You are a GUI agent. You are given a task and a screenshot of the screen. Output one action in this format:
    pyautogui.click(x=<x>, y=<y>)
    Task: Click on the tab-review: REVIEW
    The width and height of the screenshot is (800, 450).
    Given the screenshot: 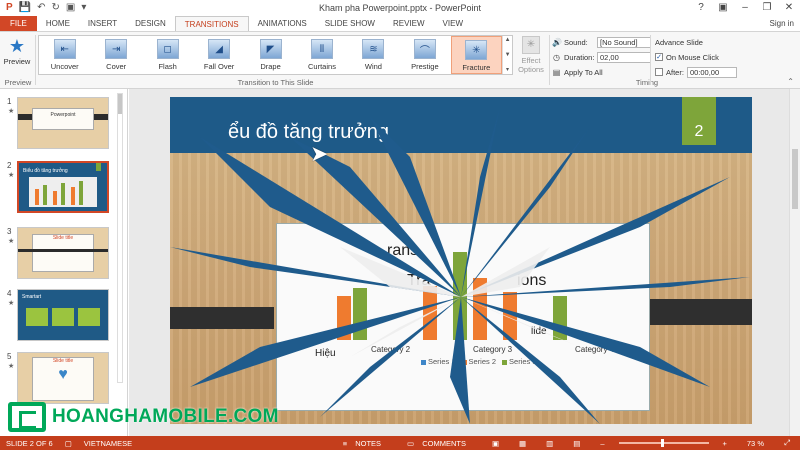 What is the action you would take?
    pyautogui.click(x=409, y=23)
    